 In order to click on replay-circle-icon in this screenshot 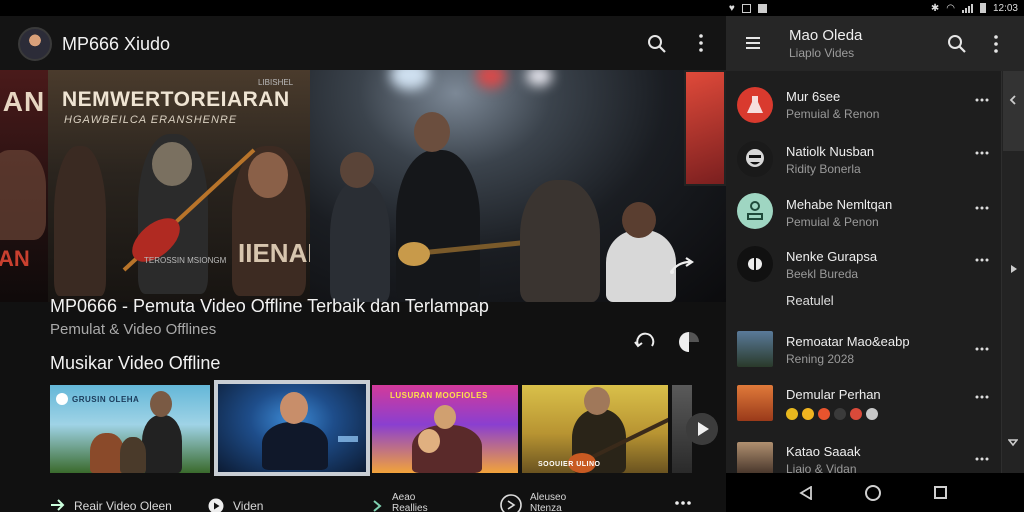, I will do `click(511, 503)`.